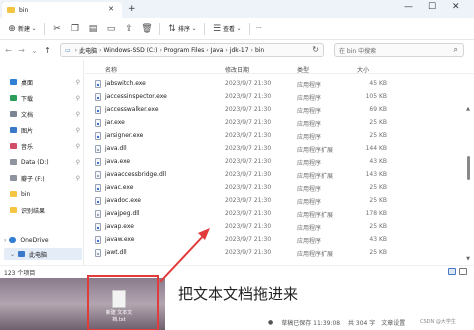 This screenshot has width=474, height=330. Describe the element at coordinates (393, 322) in the screenshot. I see `article-settings: 文章设置` at that location.